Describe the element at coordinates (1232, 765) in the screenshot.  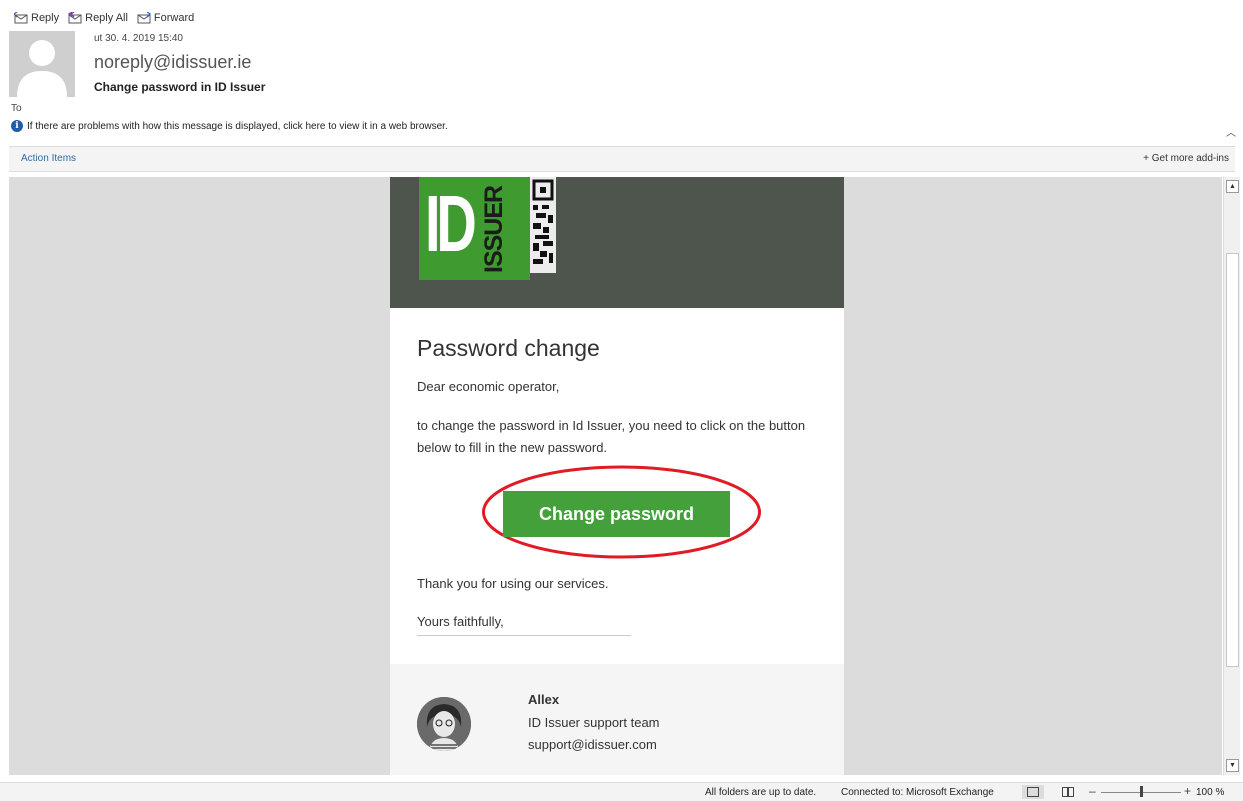
I see `scroll-down-icon: ▼` at that location.